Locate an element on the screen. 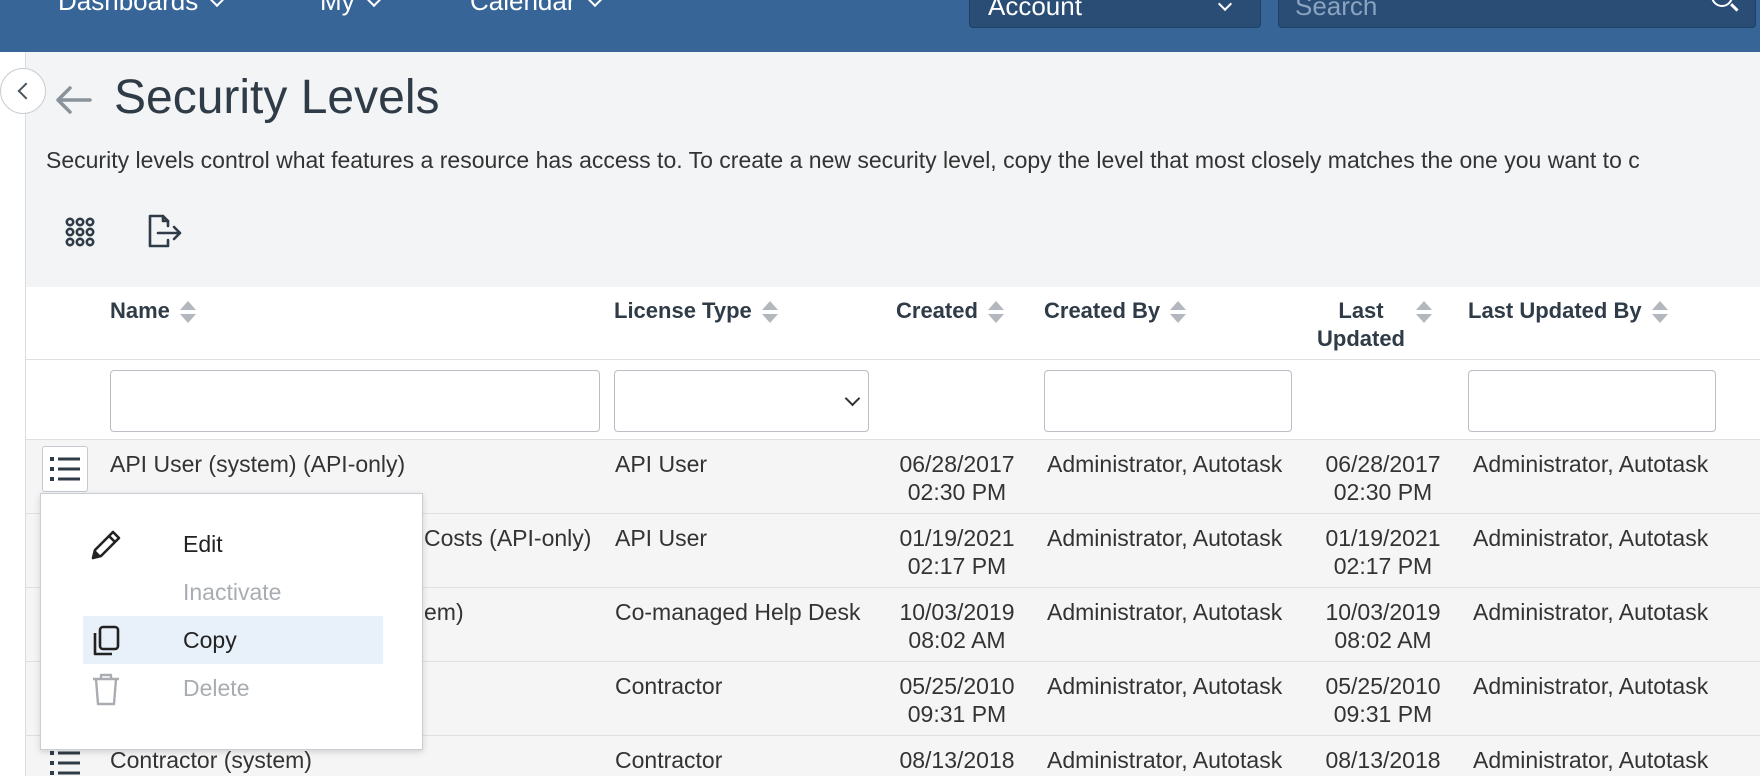 This screenshot has height=776, width=1760. sidebar-toggle-button is located at coordinates (23, 91).